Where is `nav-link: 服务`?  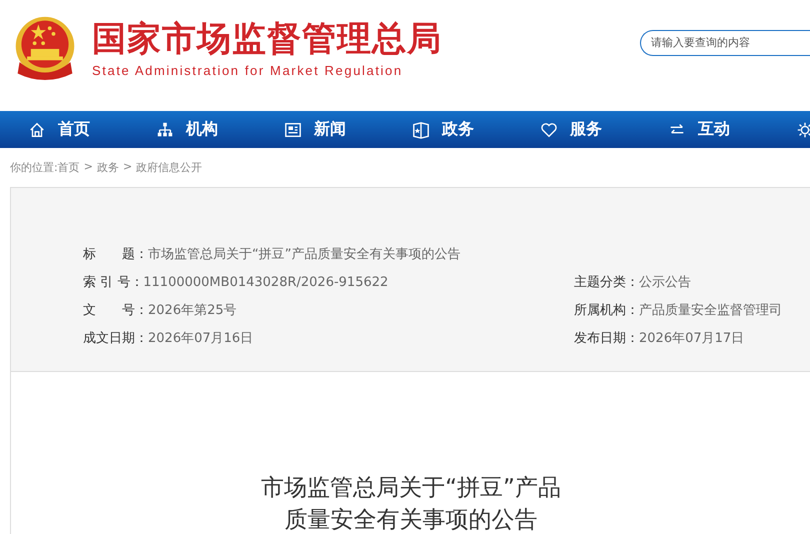
nav-link: 服务 is located at coordinates (586, 129).